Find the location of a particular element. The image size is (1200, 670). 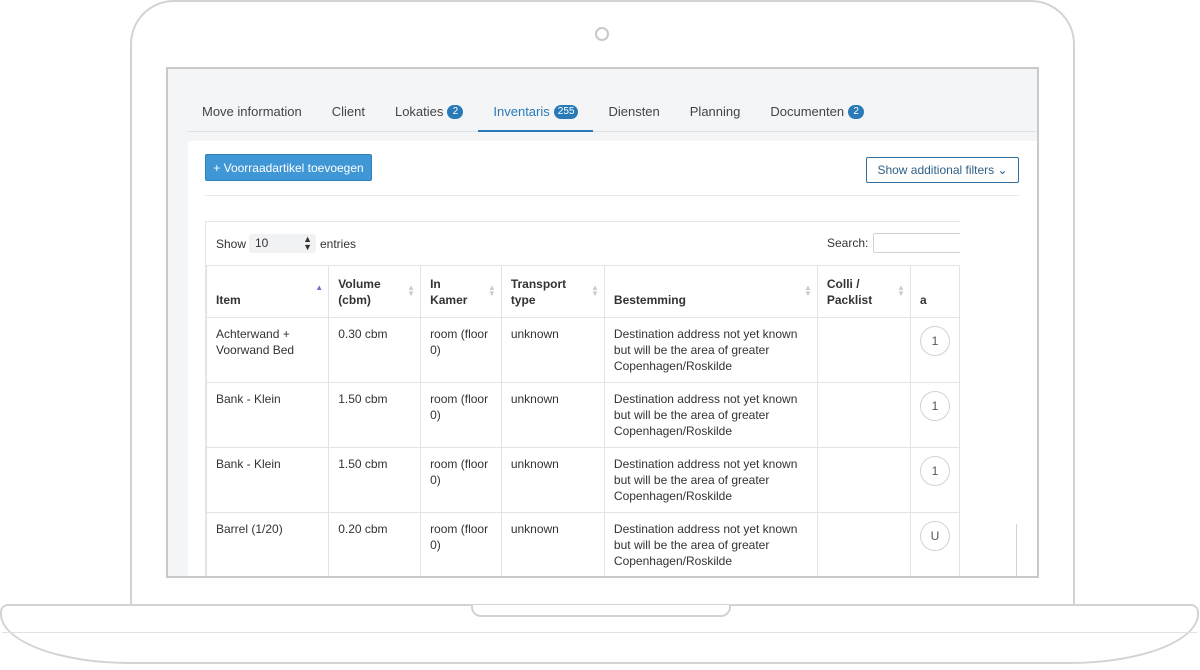

tab-label: Lokaties is located at coordinates (419, 111).